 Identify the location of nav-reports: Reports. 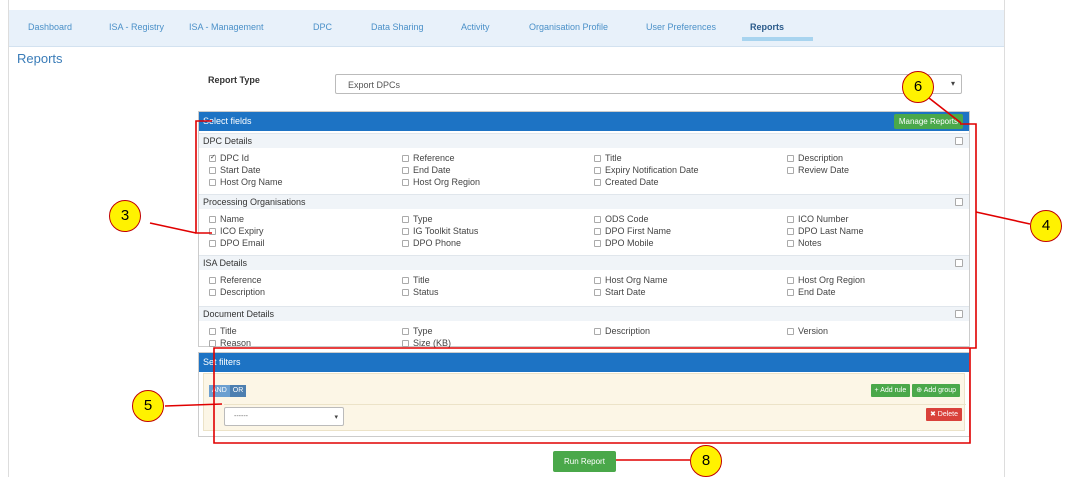
(767, 27).